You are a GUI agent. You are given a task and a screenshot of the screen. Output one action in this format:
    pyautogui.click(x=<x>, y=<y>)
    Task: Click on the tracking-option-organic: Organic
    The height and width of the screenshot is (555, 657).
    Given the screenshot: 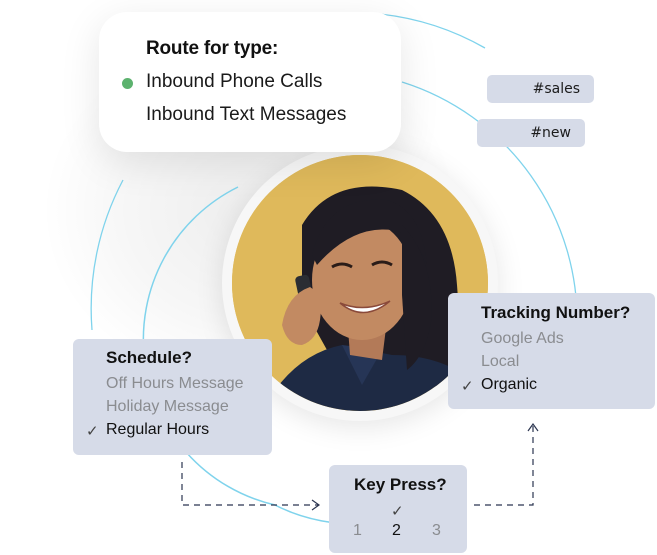 What is the action you would take?
    pyautogui.click(x=509, y=385)
    